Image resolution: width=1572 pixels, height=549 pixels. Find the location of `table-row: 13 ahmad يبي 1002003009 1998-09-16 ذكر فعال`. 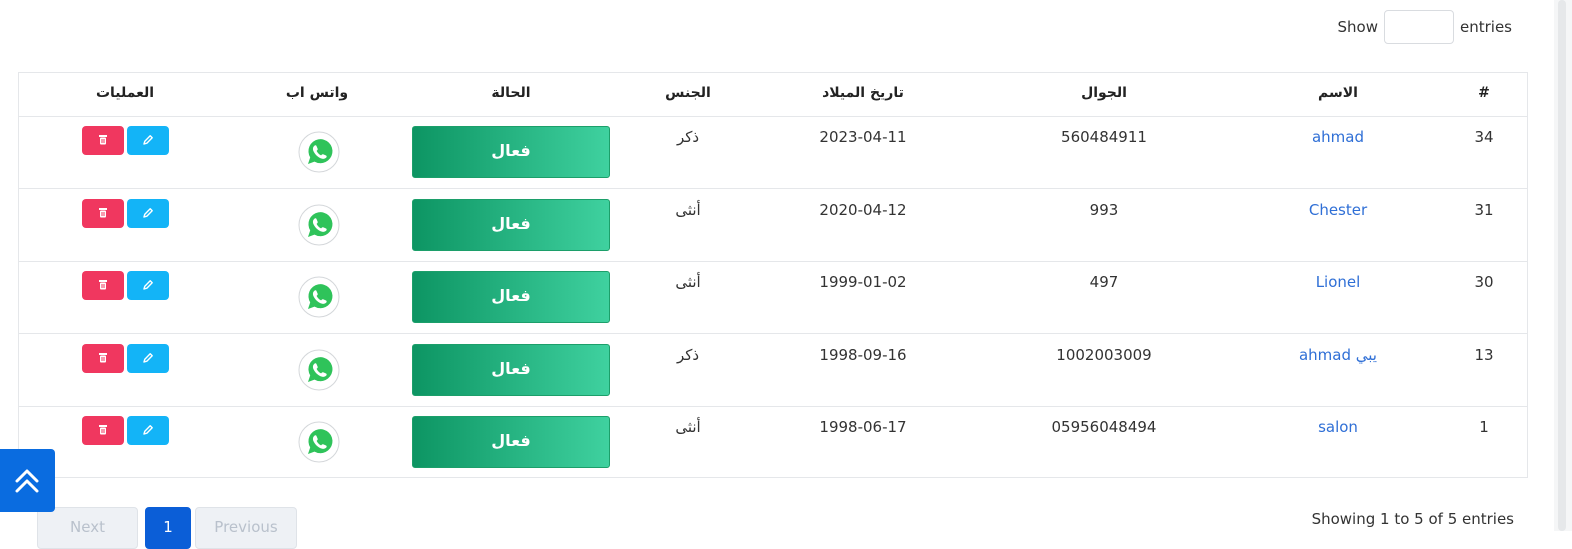

table-row: 13 ahmad يبي 1002003009 1998-09-16 ذكر فعال is located at coordinates (773, 370).